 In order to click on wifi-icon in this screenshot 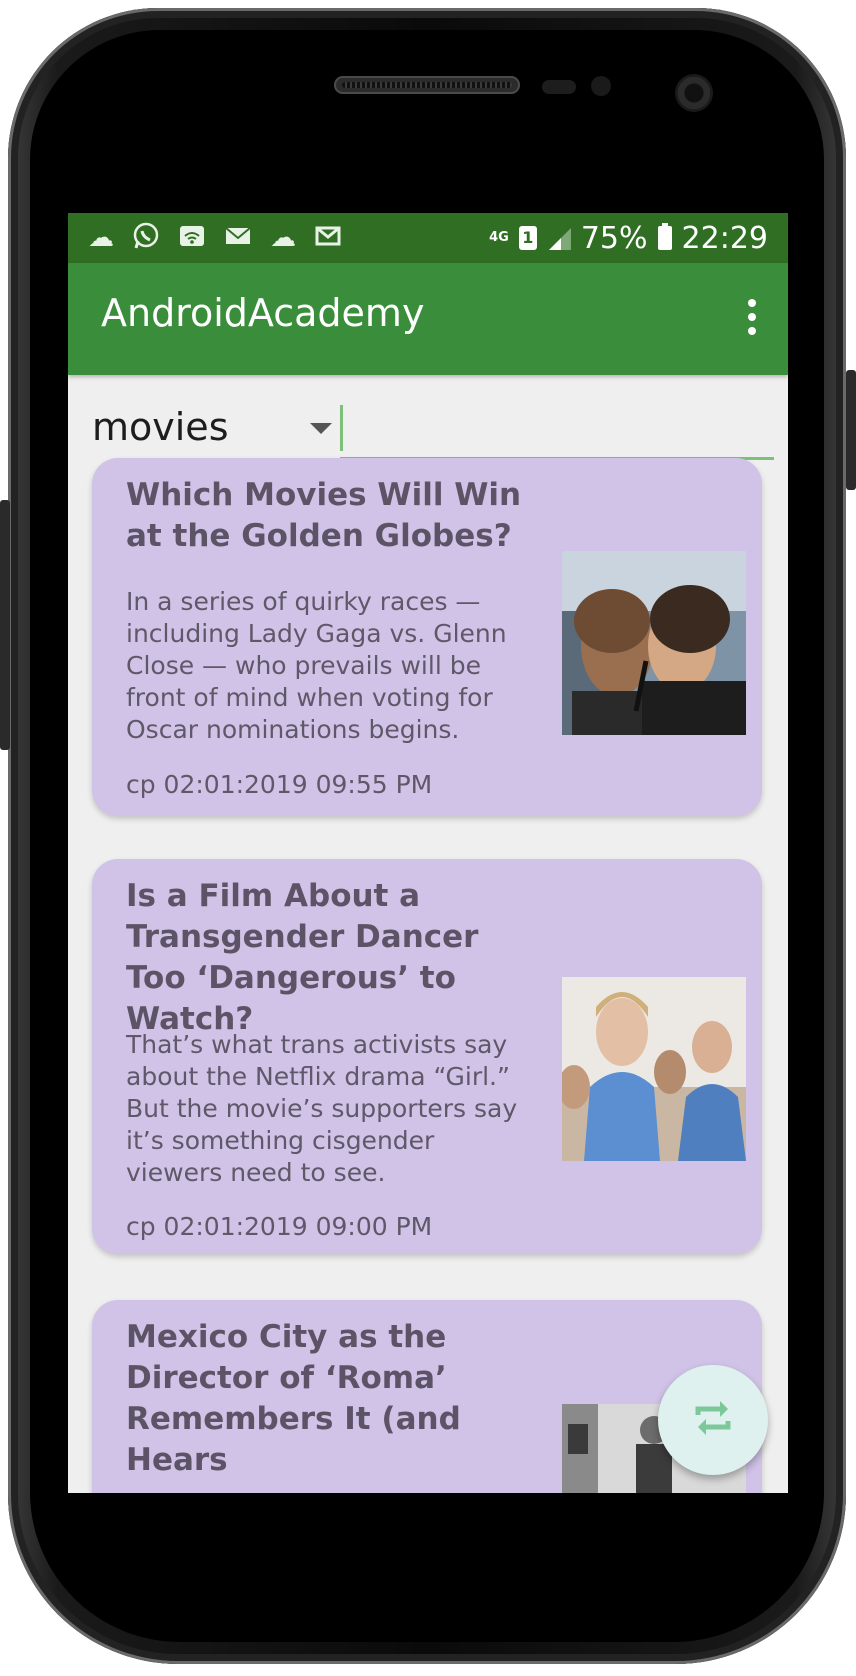, I will do `click(192, 238)`.